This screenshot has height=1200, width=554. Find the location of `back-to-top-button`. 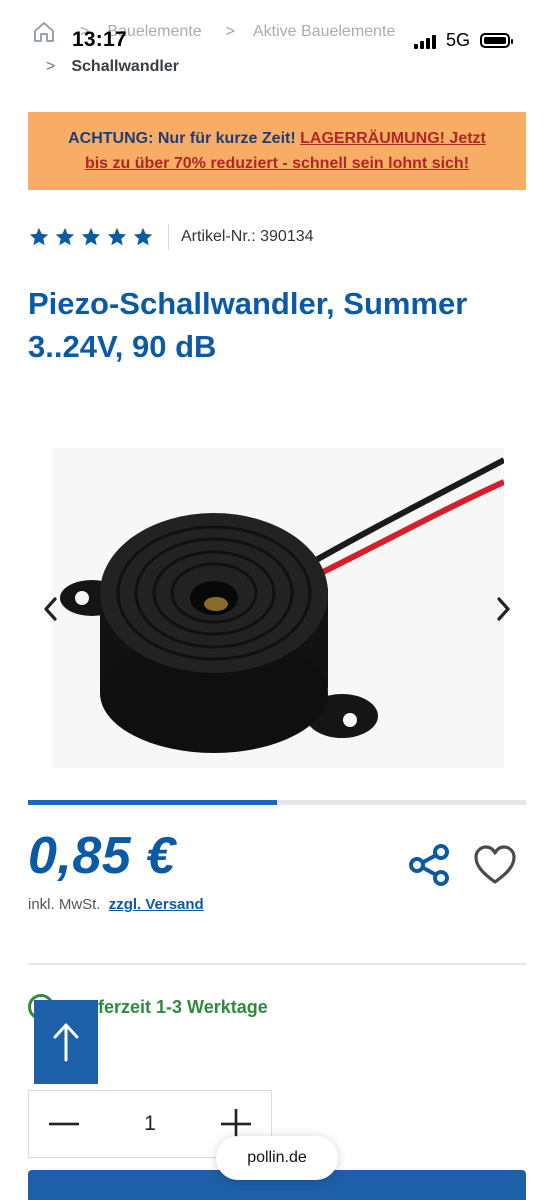

back-to-top-button is located at coordinates (66, 1042).